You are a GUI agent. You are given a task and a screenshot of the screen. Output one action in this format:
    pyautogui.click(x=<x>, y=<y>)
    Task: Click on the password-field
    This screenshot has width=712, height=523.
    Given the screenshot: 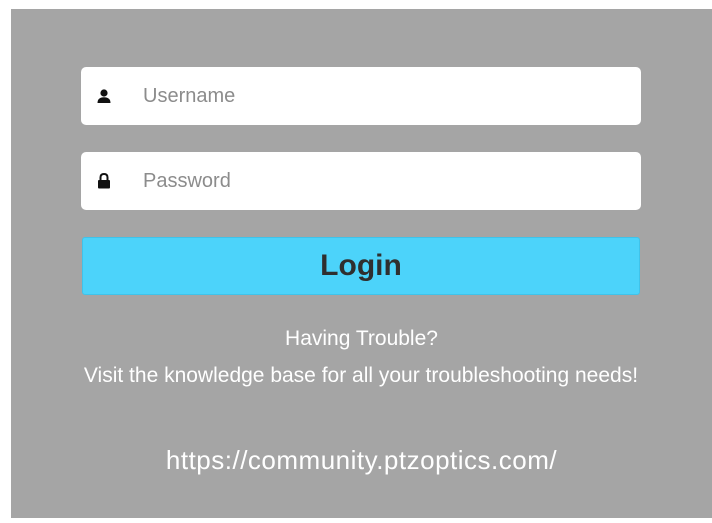 What is the action you would take?
    pyautogui.click(x=361, y=181)
    